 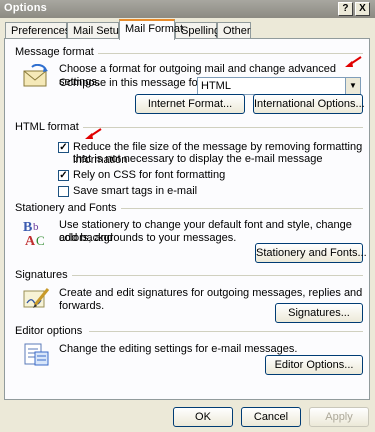 I want to click on envelope-icon, so click(x=37, y=78).